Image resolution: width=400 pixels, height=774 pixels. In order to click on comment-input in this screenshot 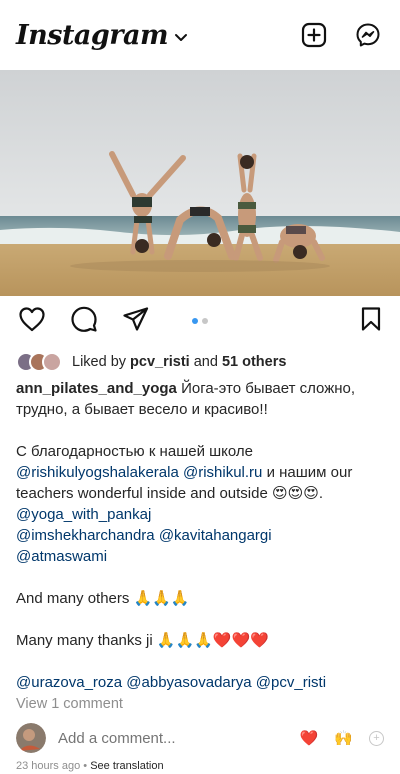, I will do `click(179, 738)`.